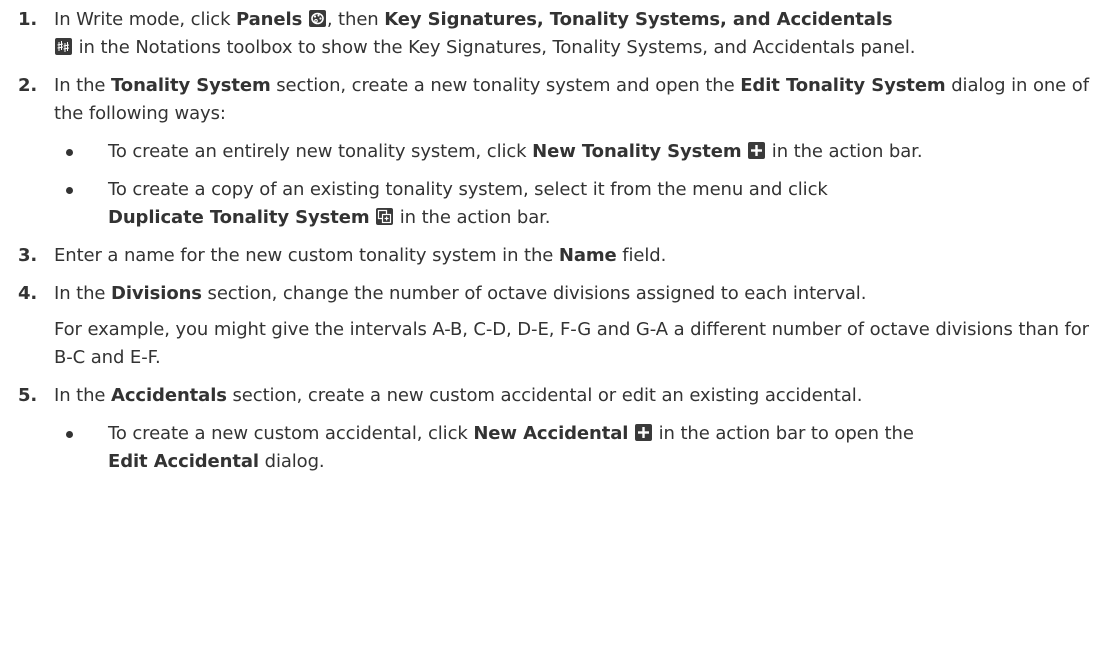  What do you see at coordinates (183, 461) in the screenshot?
I see `edit-accidental-term: Edit Accidental` at bounding box center [183, 461].